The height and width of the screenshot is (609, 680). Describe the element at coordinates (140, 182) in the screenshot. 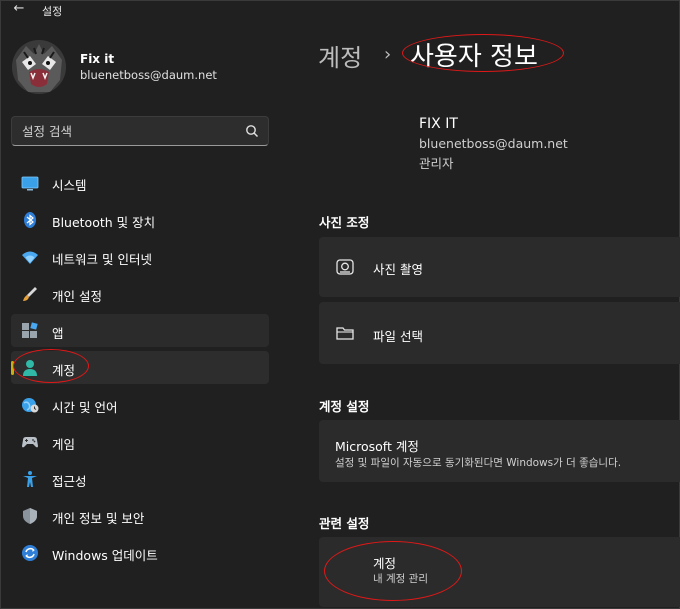

I see `sidebar-item-system: 시스템` at that location.